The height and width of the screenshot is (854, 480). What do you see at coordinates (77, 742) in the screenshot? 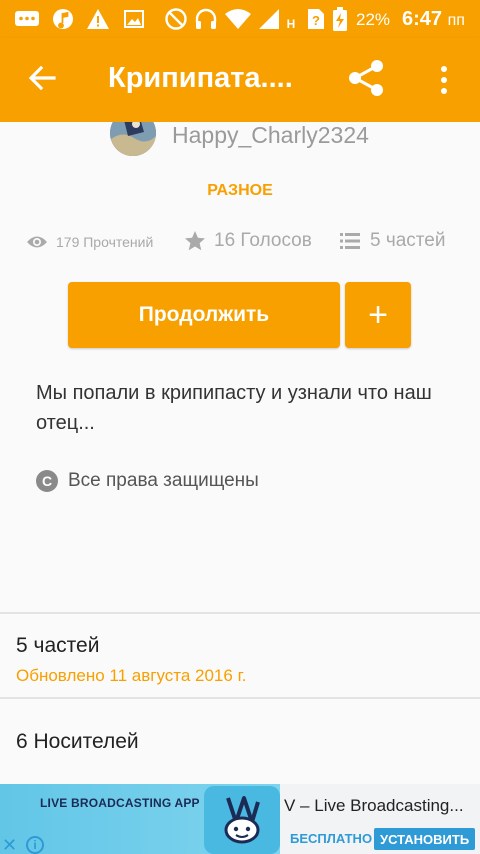
I see `media-section-title: 6 Носителей` at bounding box center [77, 742].